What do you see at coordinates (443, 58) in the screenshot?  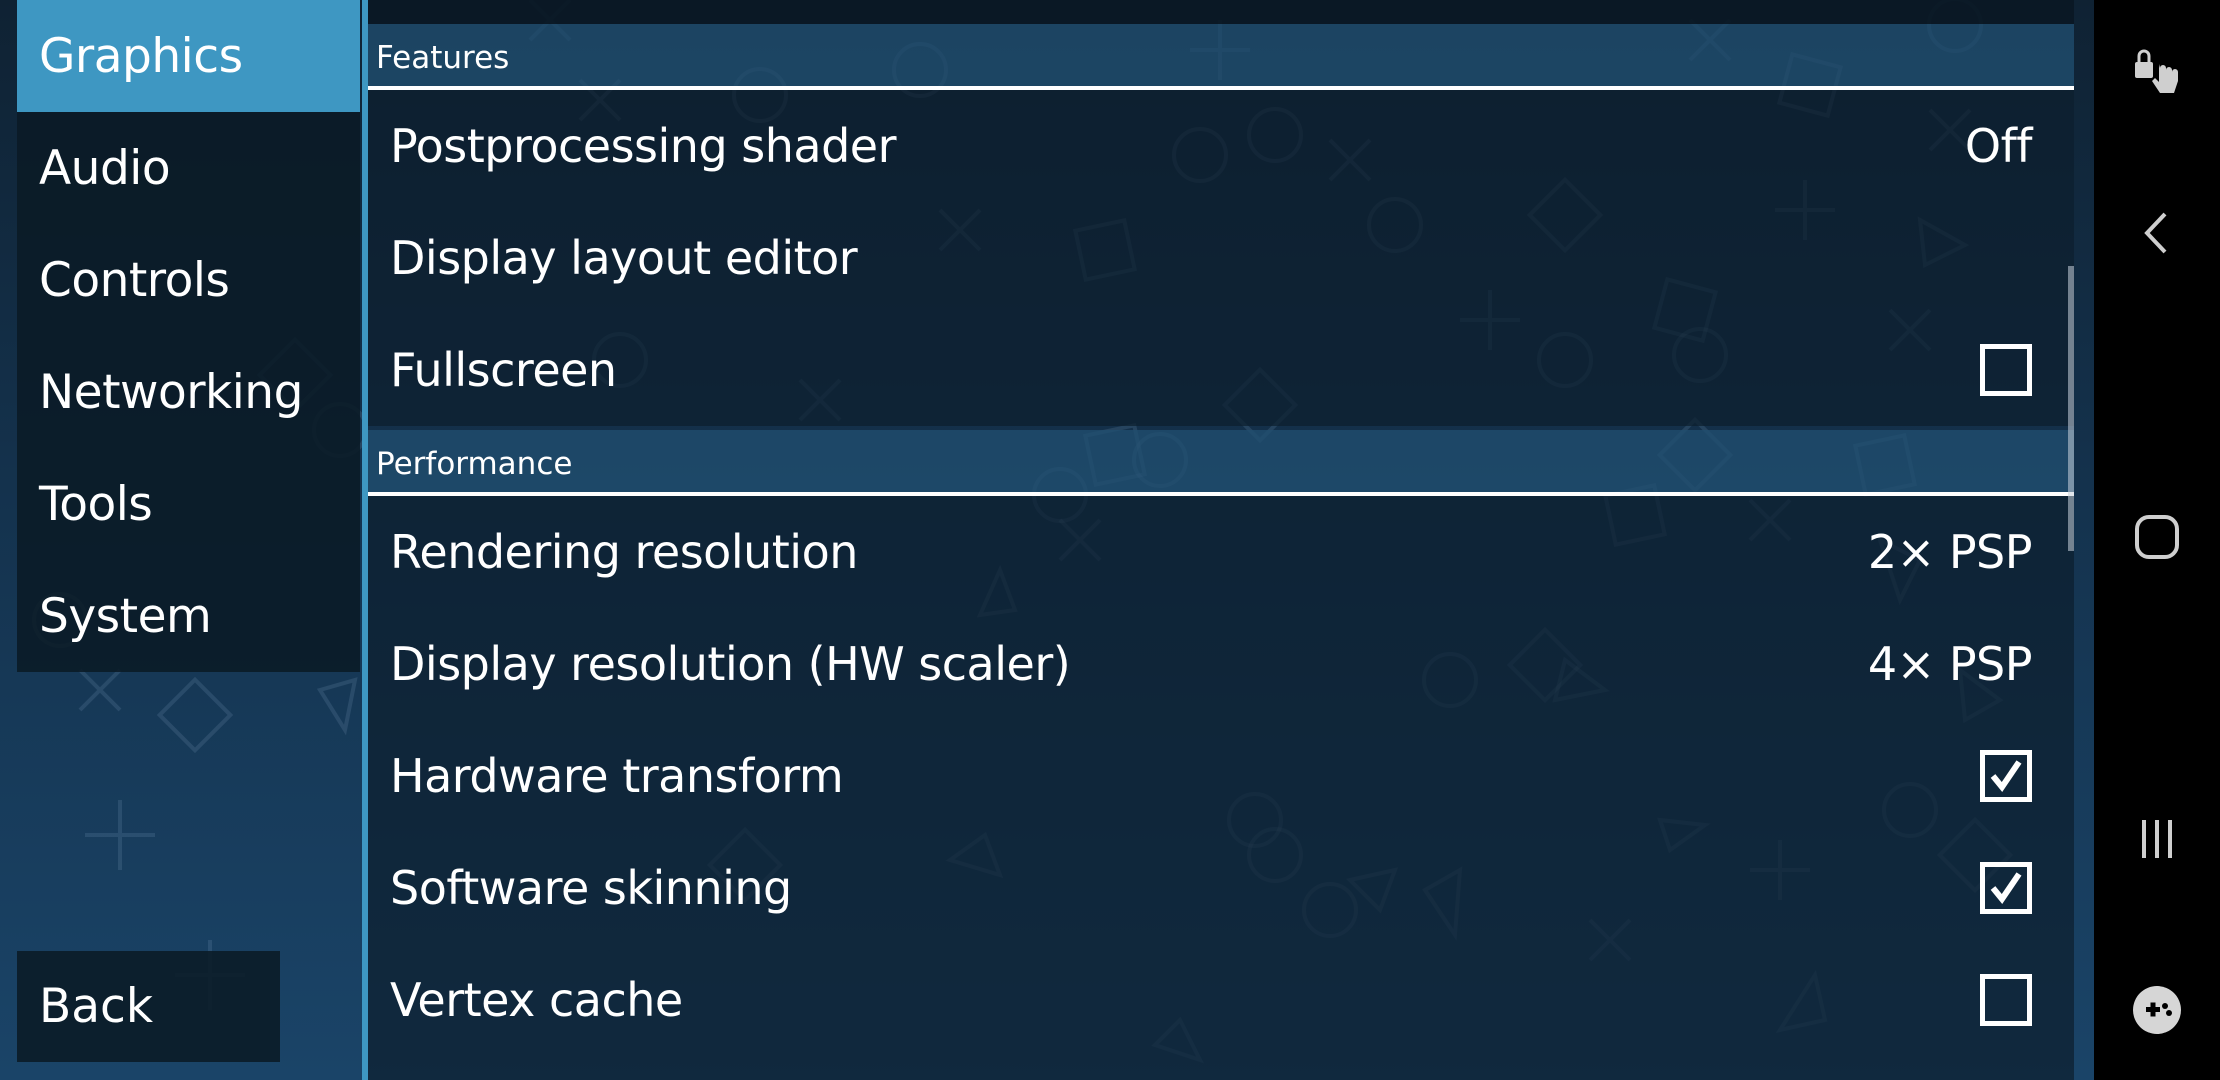 I see `section-title: Features` at bounding box center [443, 58].